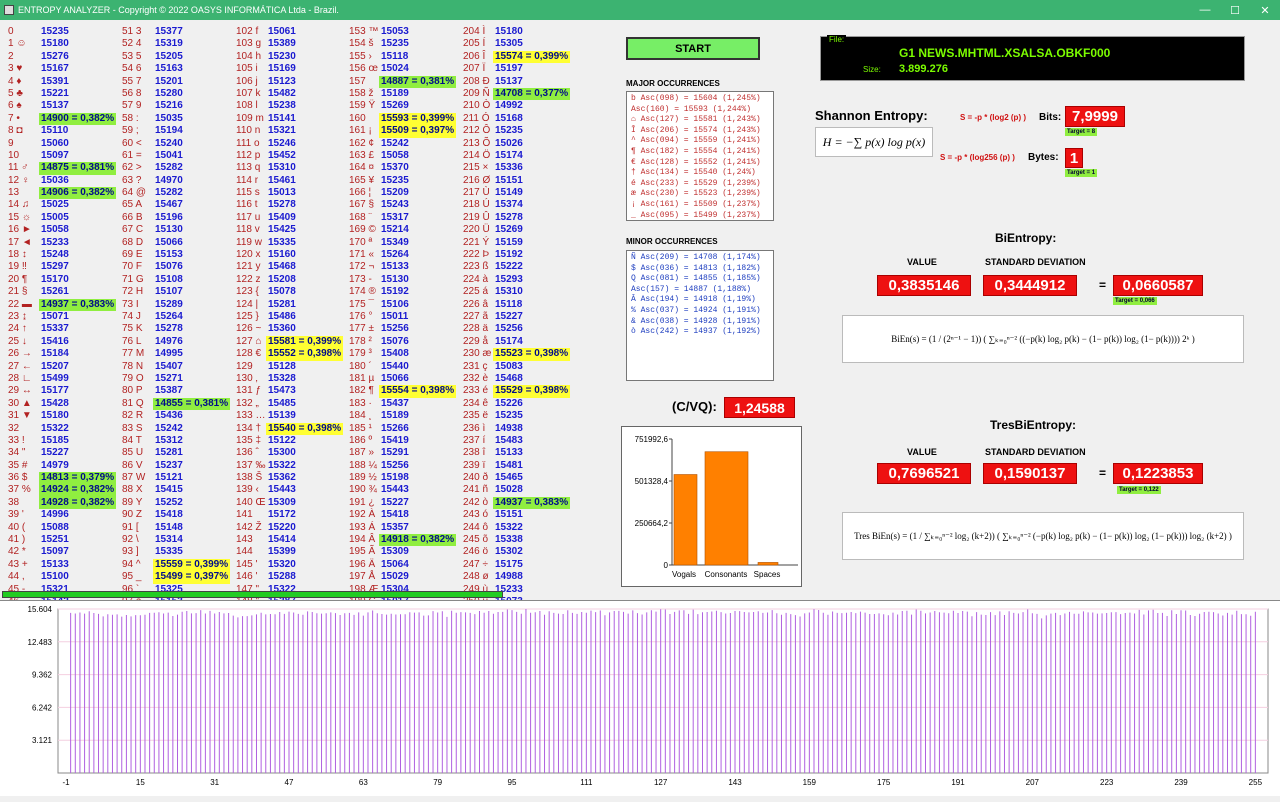  Describe the element at coordinates (700, 300) in the screenshot. I see `list-item: Â Asc(194) = 14918 (1,19%)` at that location.